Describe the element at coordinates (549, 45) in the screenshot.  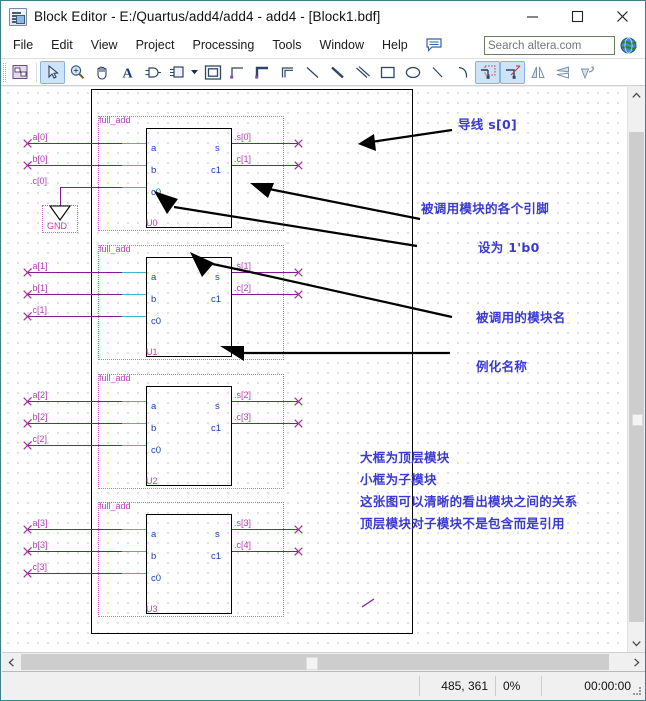
I see `search-input` at that location.